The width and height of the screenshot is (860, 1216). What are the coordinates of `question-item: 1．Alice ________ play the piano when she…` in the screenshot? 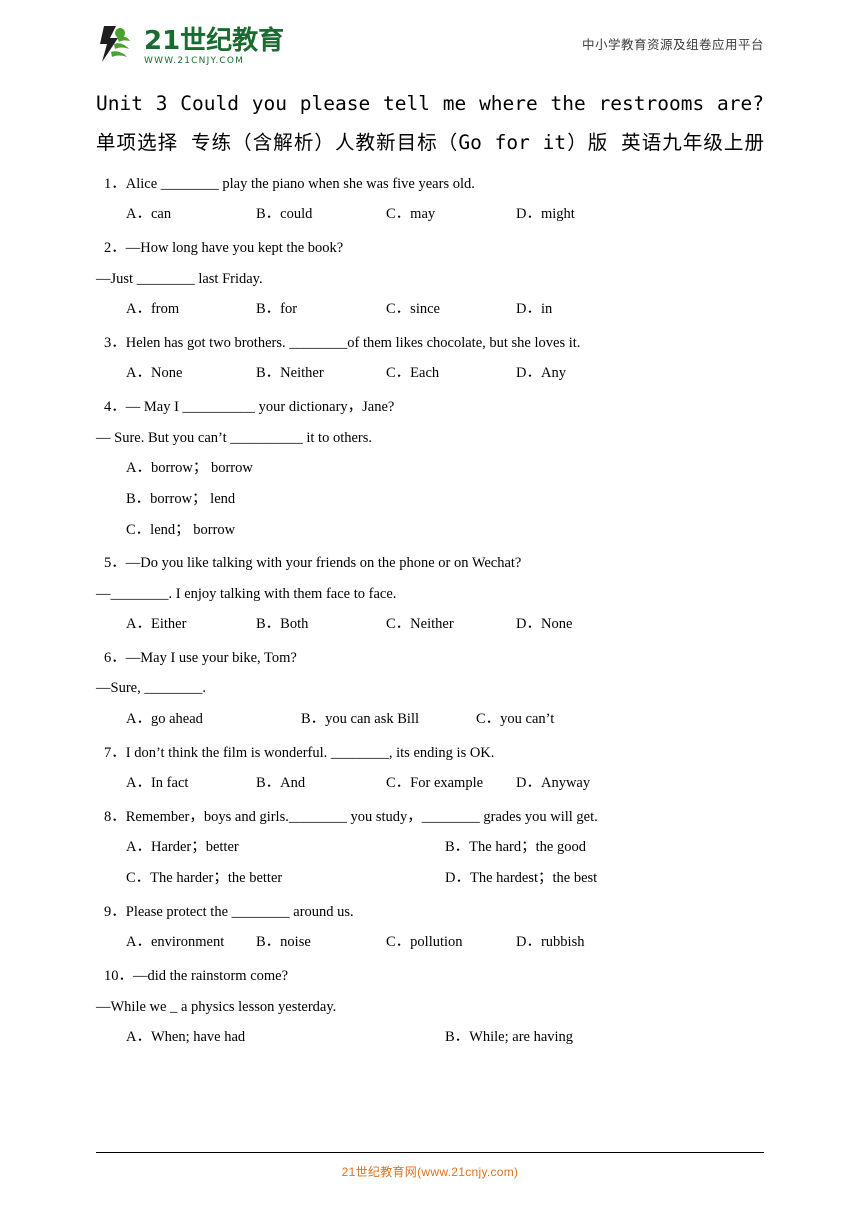 It's located at (430, 199).